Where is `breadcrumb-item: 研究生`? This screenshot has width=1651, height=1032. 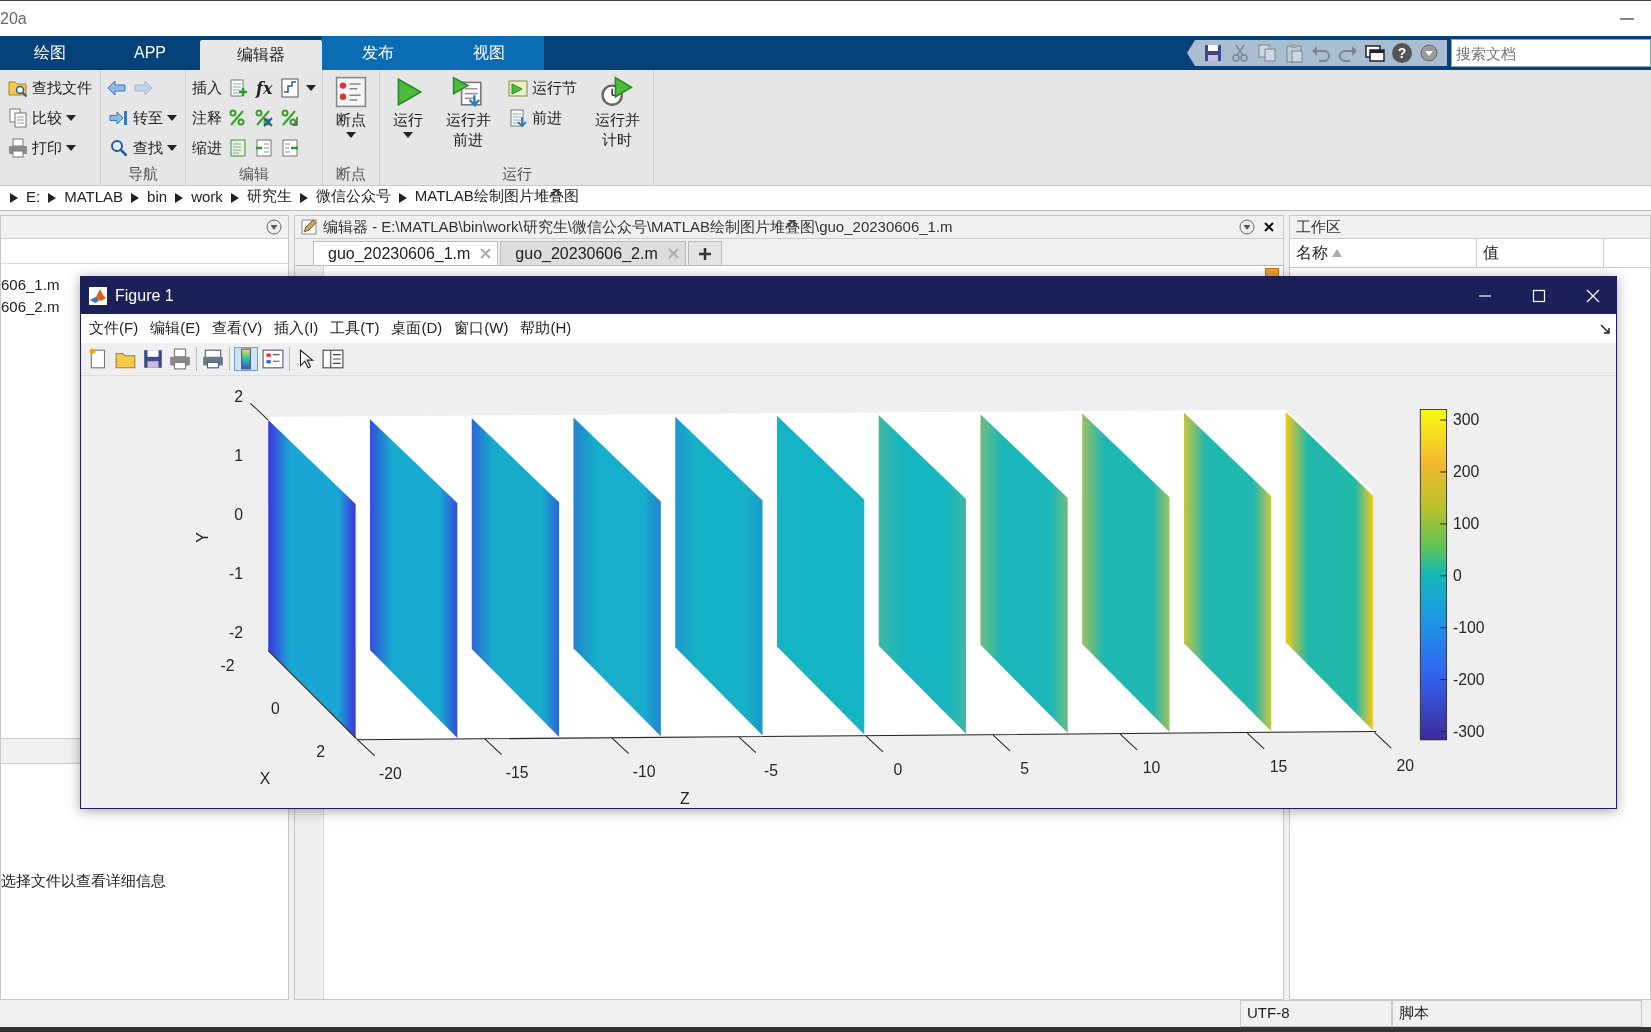
breadcrumb-item: 研究生 is located at coordinates (269, 196).